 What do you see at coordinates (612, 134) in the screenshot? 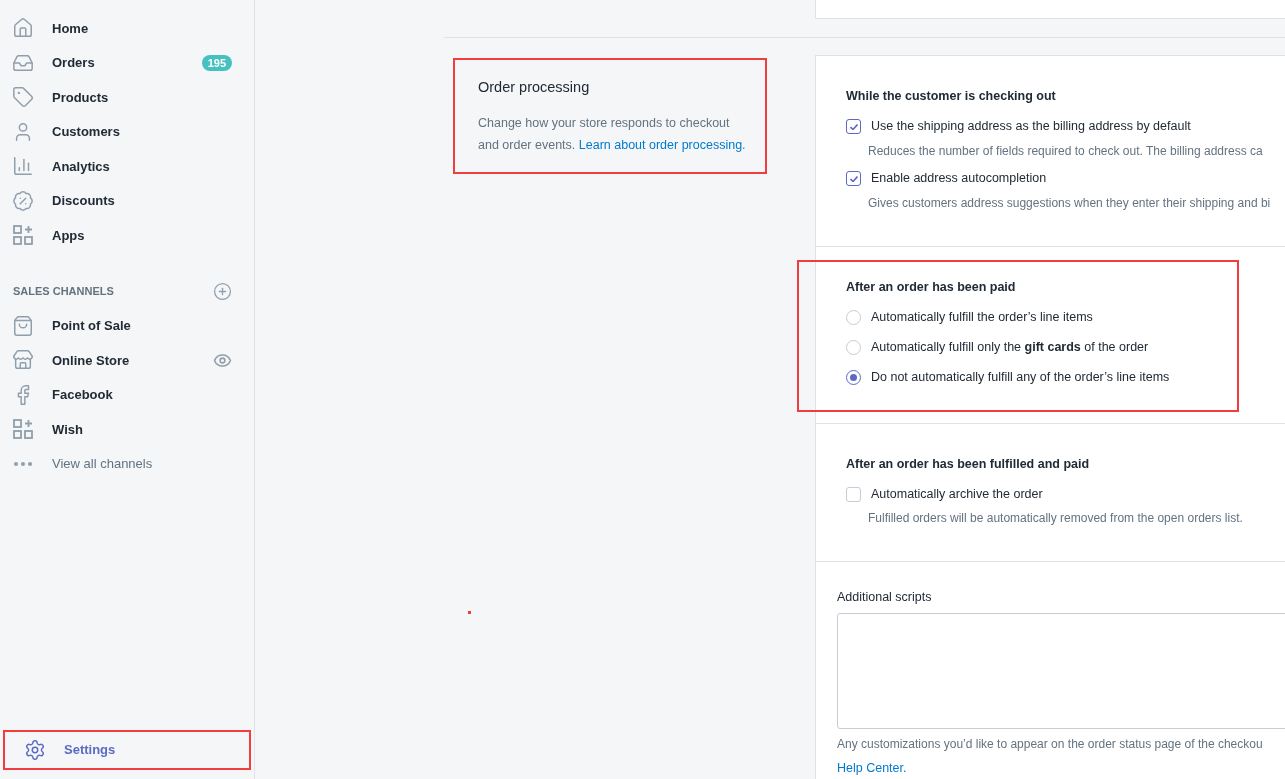
I see `section-description: Change how your store responds to checkout and order events. Learn about order processing.` at bounding box center [612, 134].